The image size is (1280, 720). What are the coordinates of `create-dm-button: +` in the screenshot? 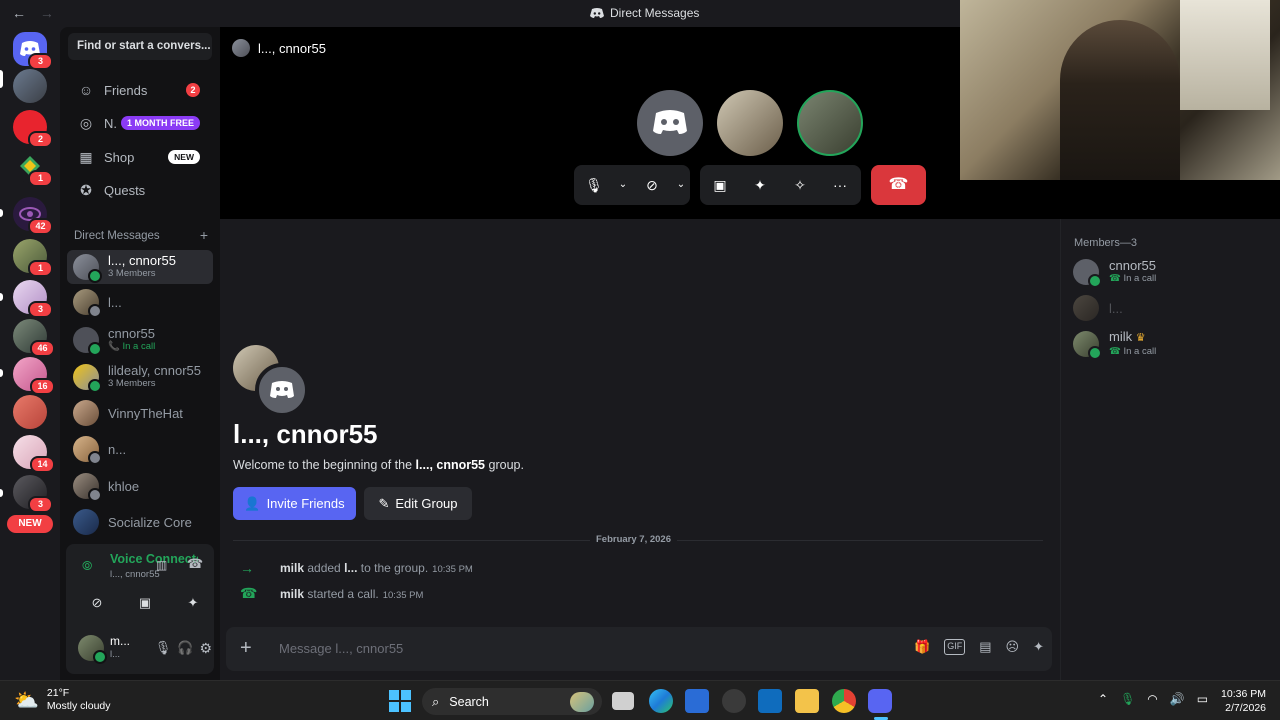 It's located at (204, 235).